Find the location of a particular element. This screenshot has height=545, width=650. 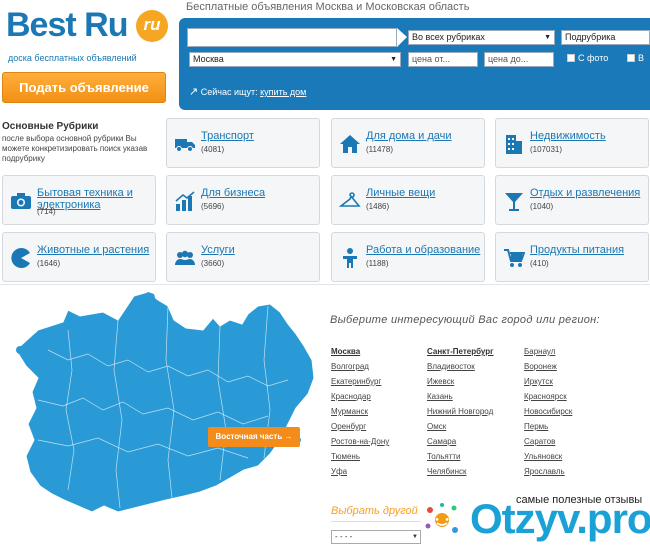

category-animals: Животные и растения (1646) is located at coordinates (79, 257).